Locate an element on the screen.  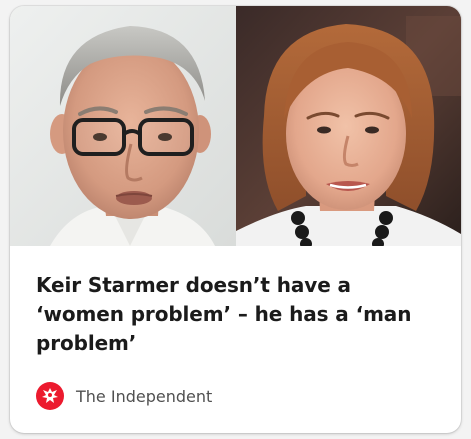
source-name: The Independent is located at coordinates (144, 396).